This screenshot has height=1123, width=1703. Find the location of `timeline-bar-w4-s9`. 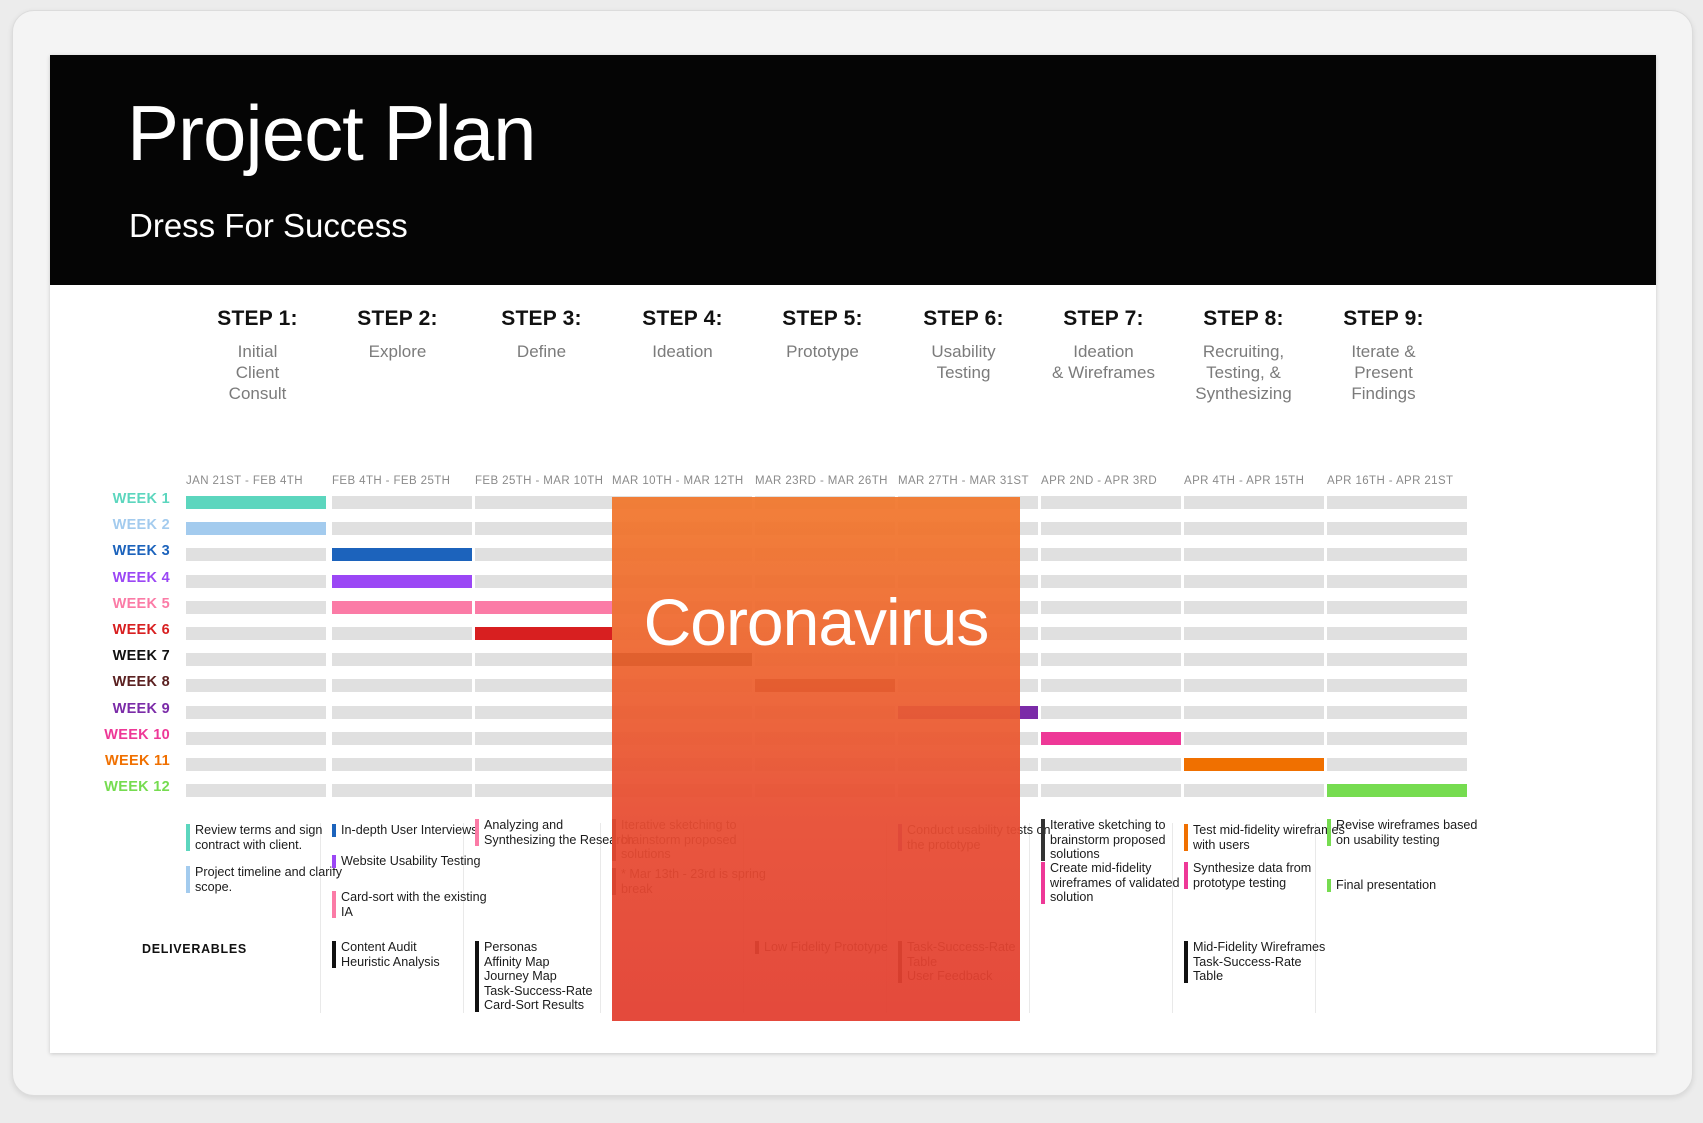

timeline-bar-w4-s9 is located at coordinates (1397, 581).